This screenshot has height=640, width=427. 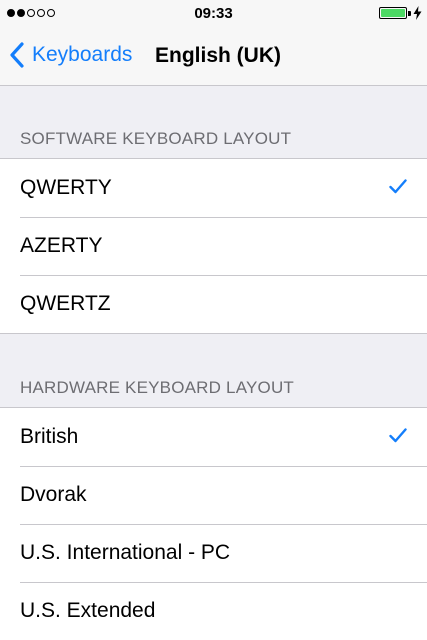 I want to click on back-button: Keyboards, so click(x=70, y=55).